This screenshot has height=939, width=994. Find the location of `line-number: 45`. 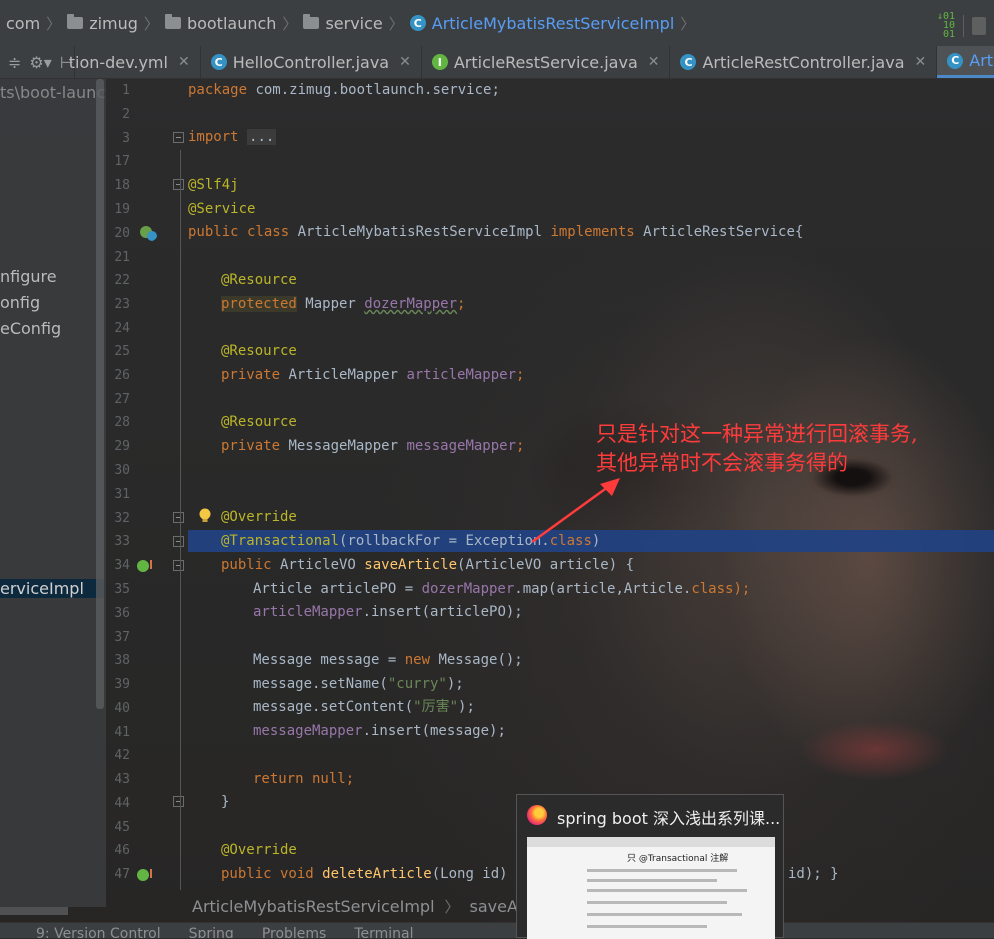

line-number: 45 is located at coordinates (122, 827).